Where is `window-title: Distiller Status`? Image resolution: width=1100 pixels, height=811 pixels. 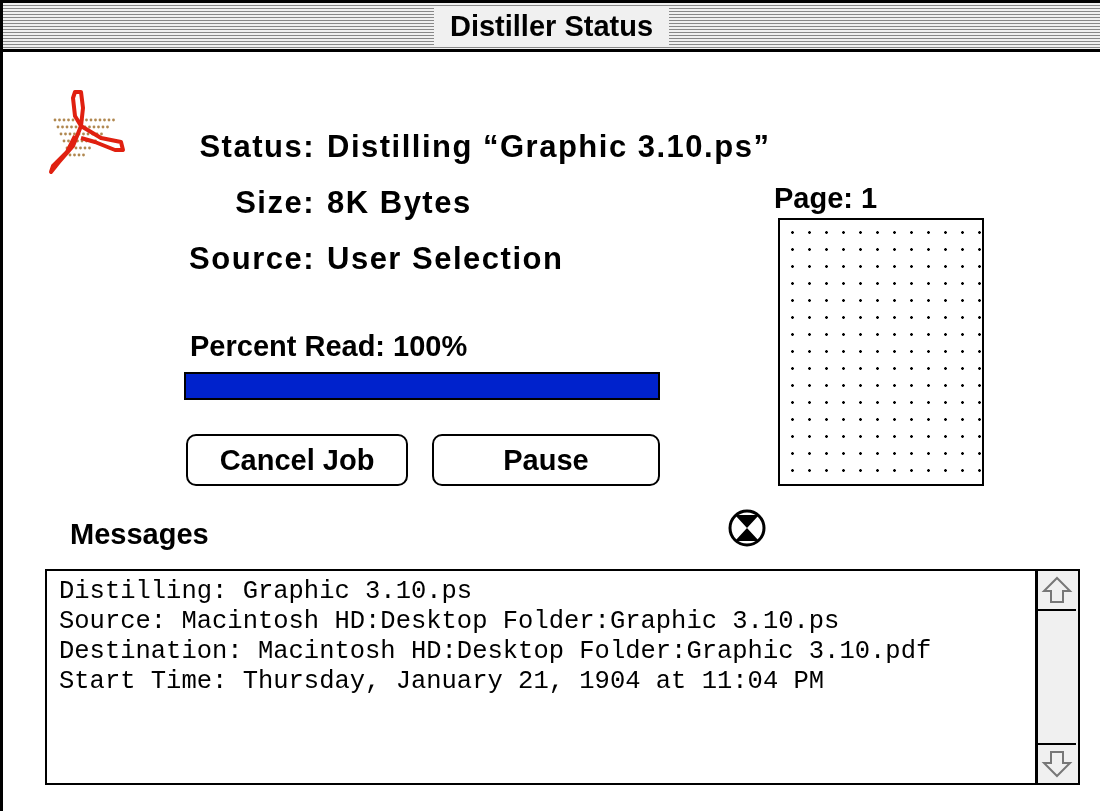 window-title: Distiller Status is located at coordinates (551, 26).